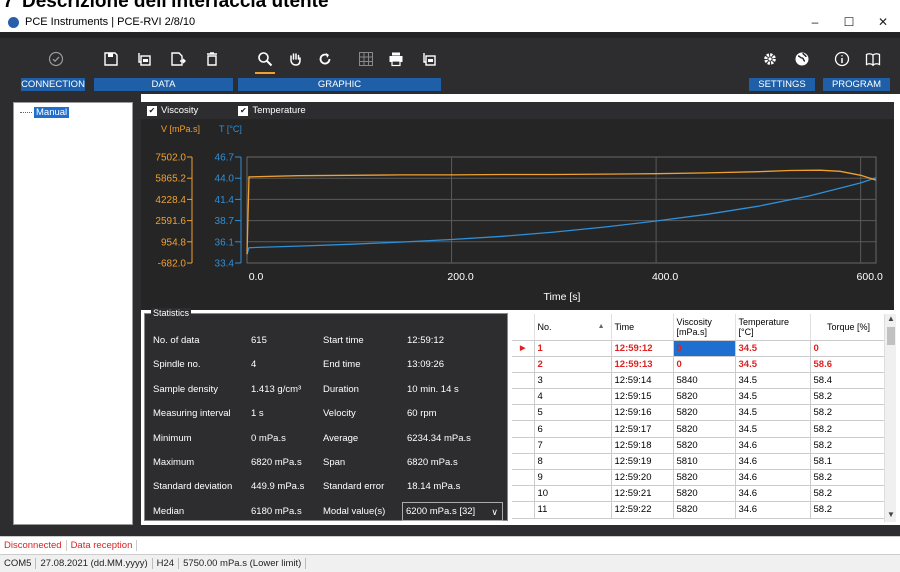 The height and width of the screenshot is (572, 900). What do you see at coordinates (642, 327) in the screenshot?
I see `column-header-time: Time` at bounding box center [642, 327].